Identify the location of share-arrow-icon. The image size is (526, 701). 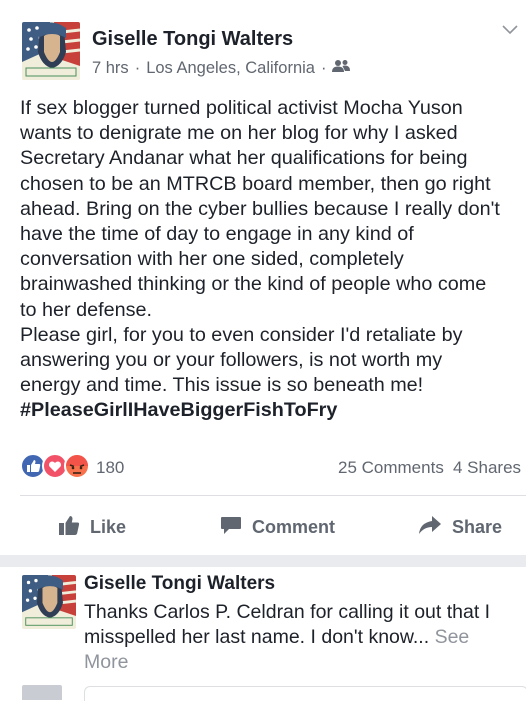
(435, 527).